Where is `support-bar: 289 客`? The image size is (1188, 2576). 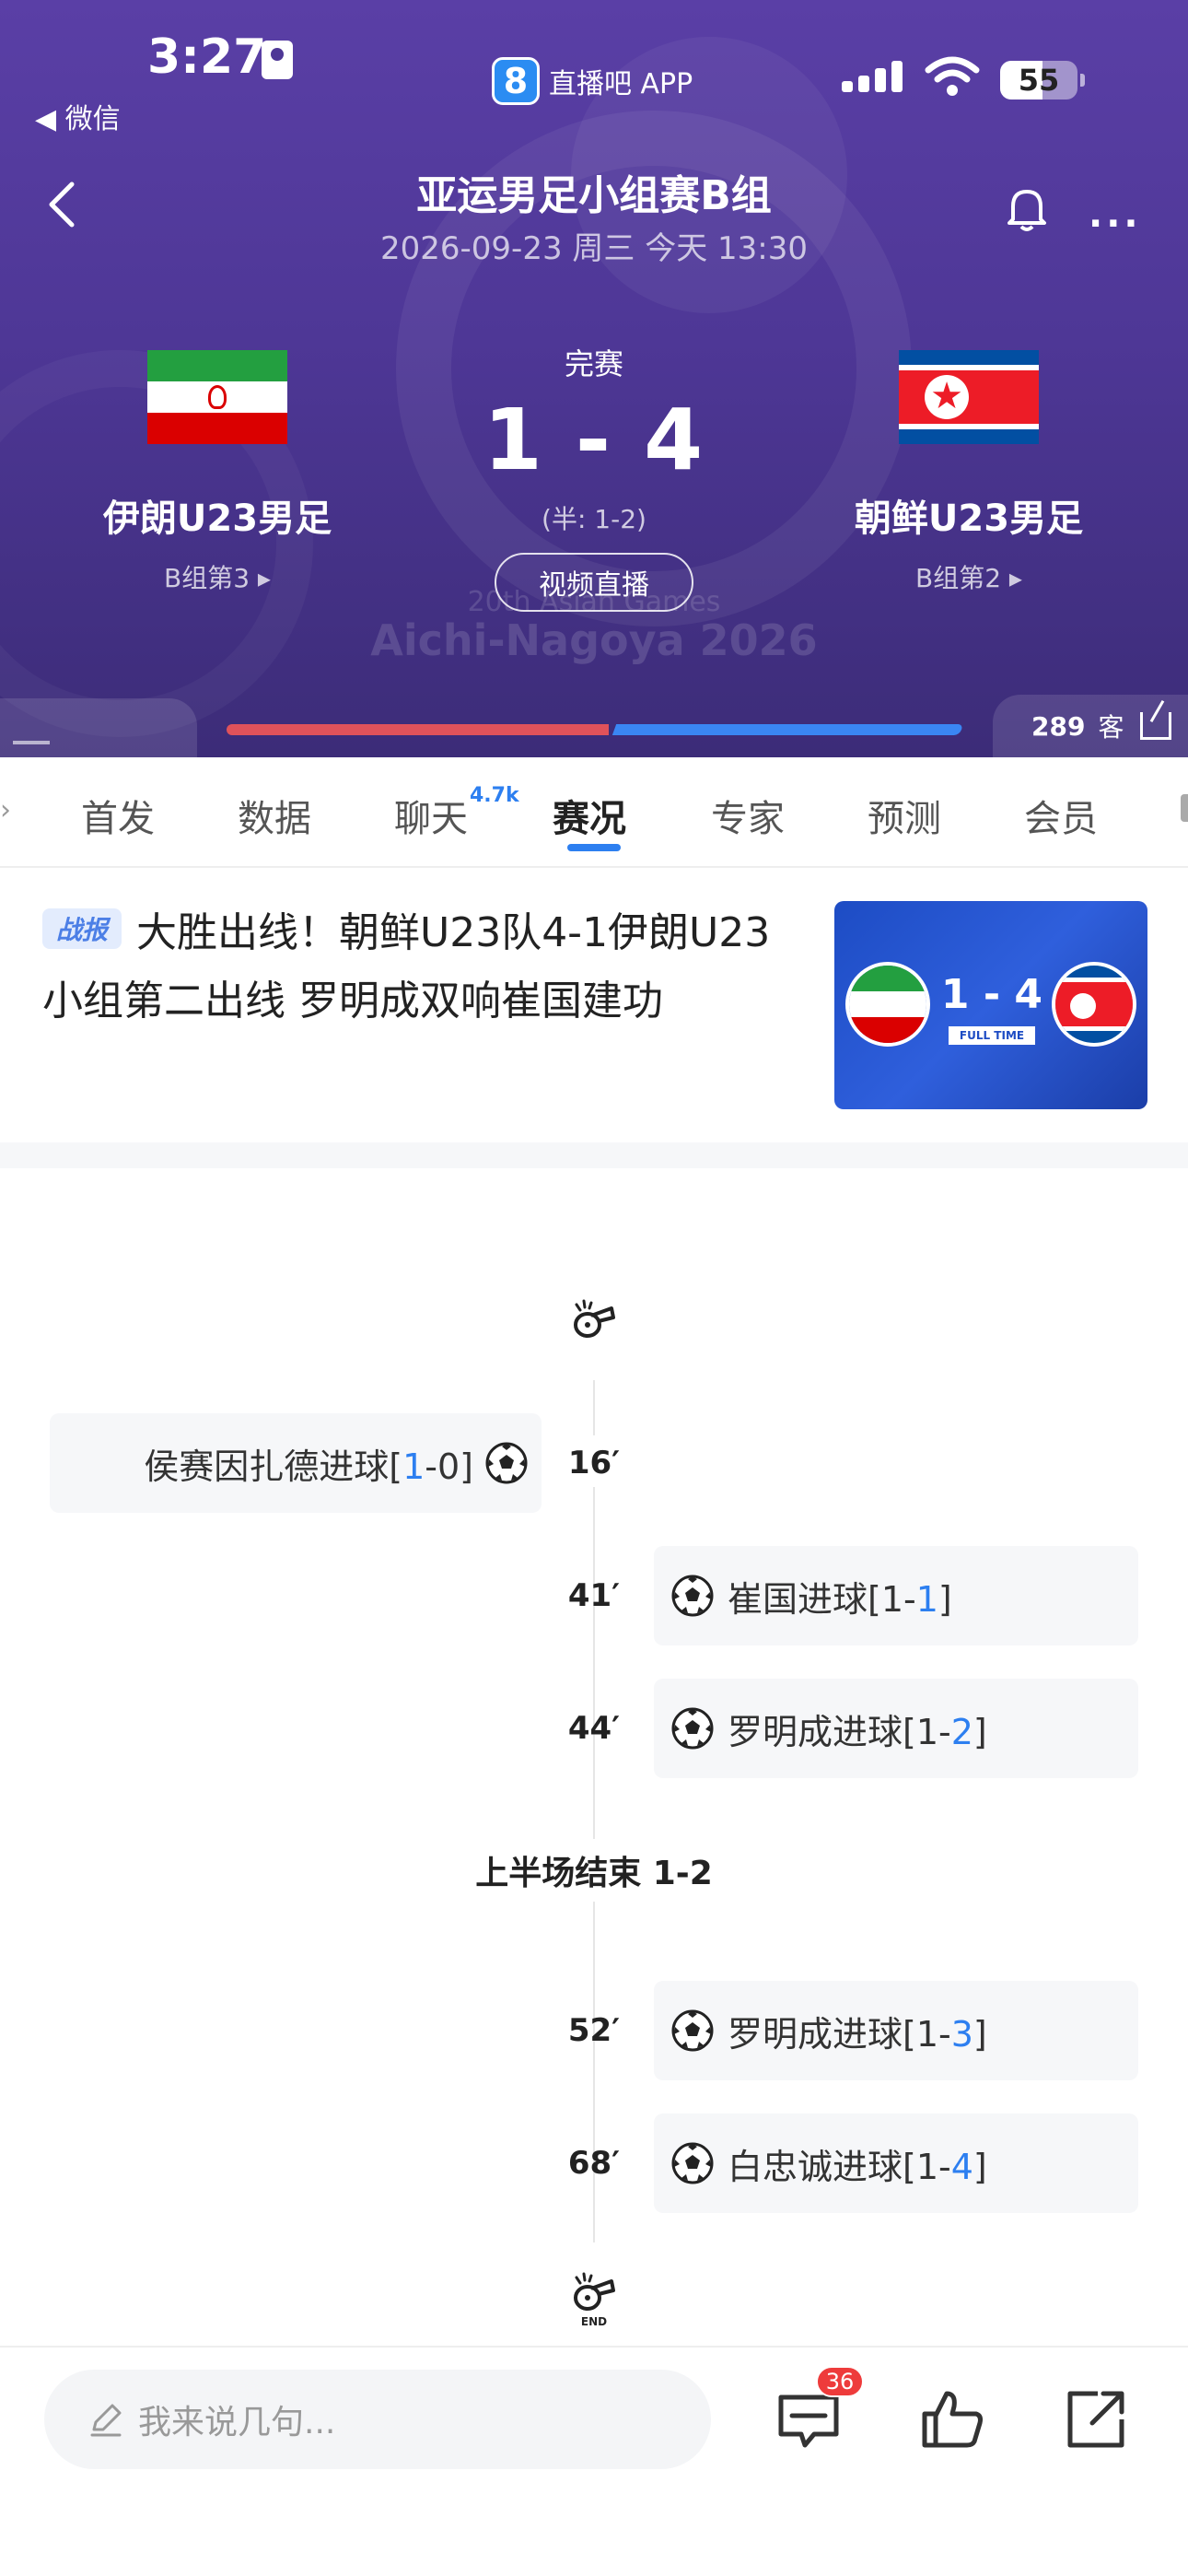
support-bar: 289 客 is located at coordinates (594, 723).